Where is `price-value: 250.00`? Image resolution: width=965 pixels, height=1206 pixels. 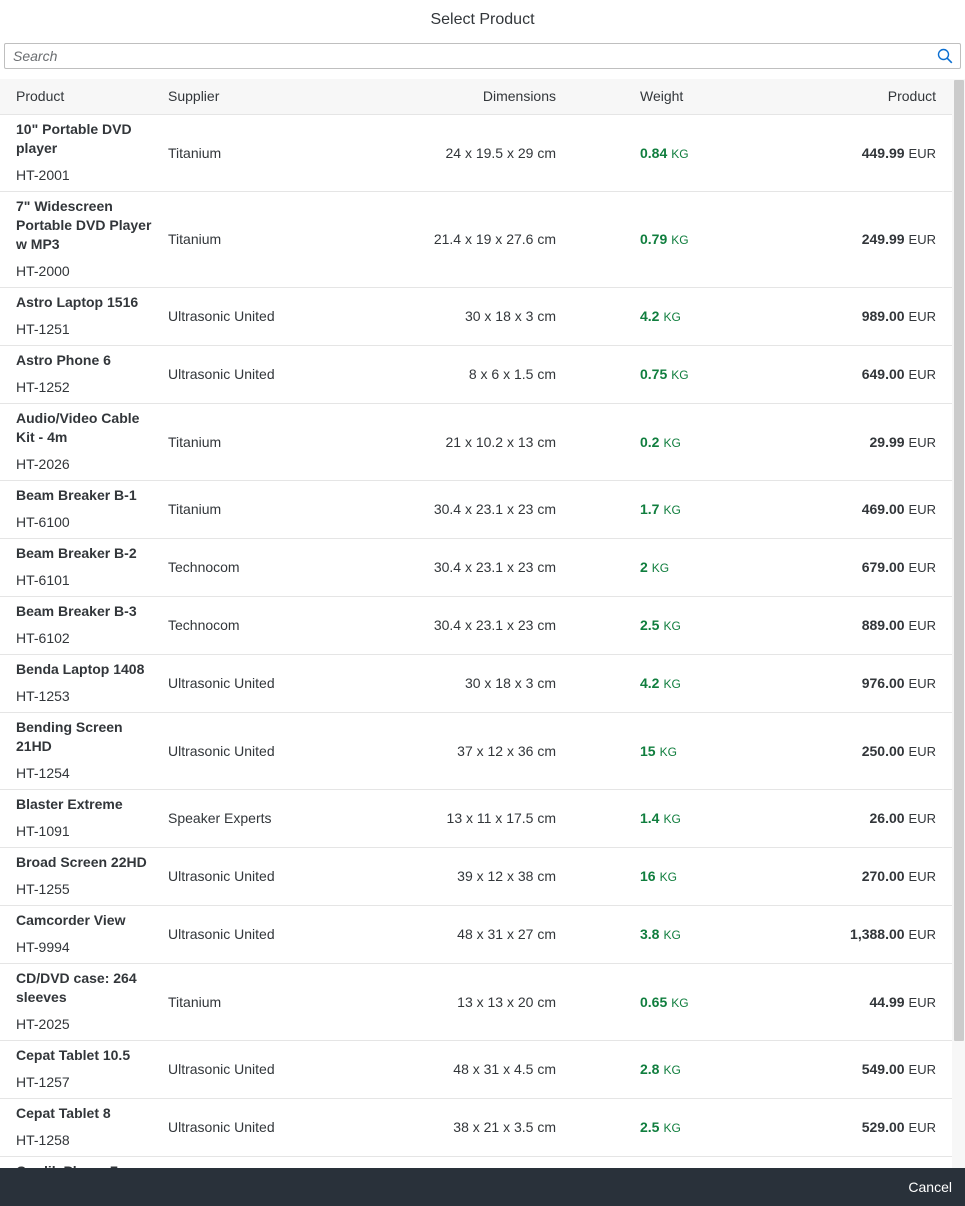
price-value: 250.00 is located at coordinates (883, 750).